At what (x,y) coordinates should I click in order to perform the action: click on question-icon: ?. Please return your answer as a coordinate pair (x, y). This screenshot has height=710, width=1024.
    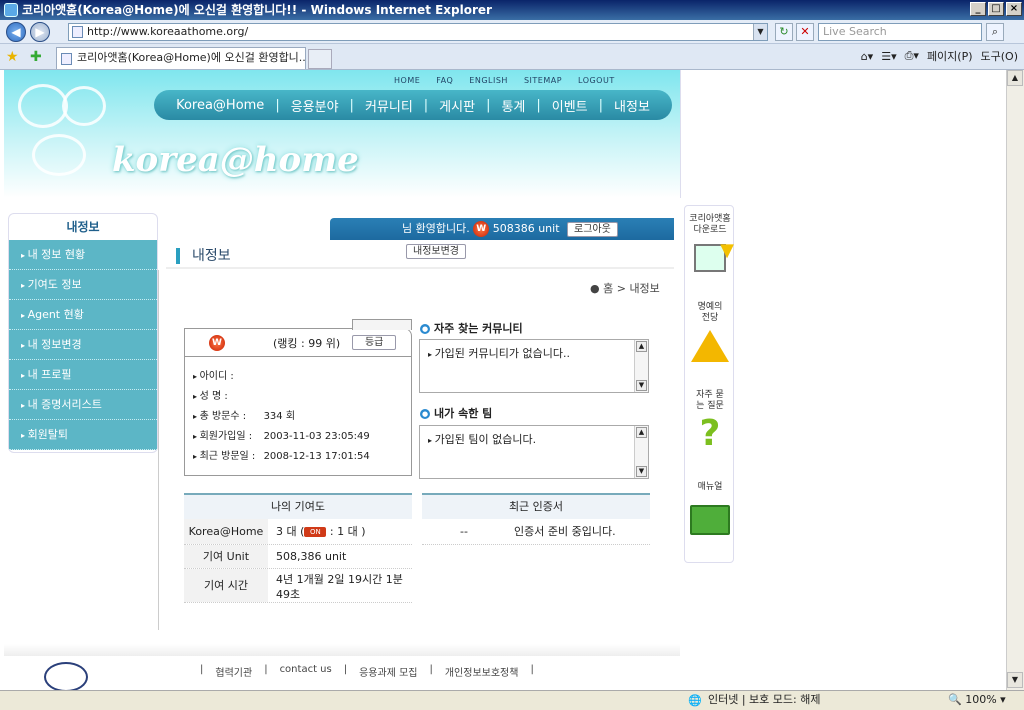
    Looking at the image, I should click on (710, 433).